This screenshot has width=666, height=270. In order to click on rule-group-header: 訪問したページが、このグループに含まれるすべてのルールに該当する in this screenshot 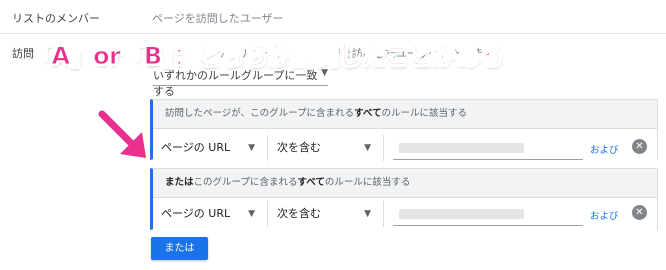, I will do `click(405, 114)`.